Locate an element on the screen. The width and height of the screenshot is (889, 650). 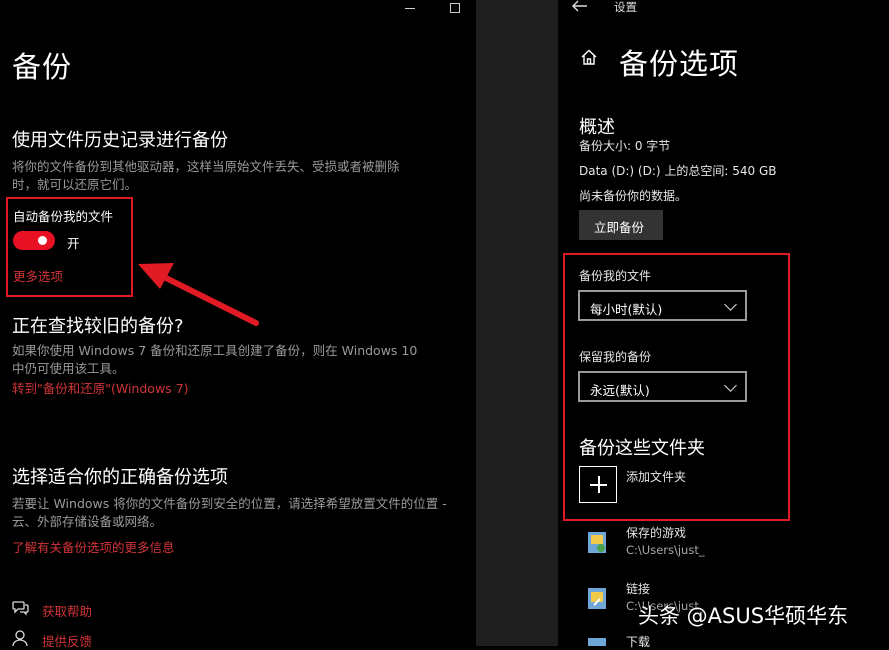
minimize-icon is located at coordinates (410, 8).